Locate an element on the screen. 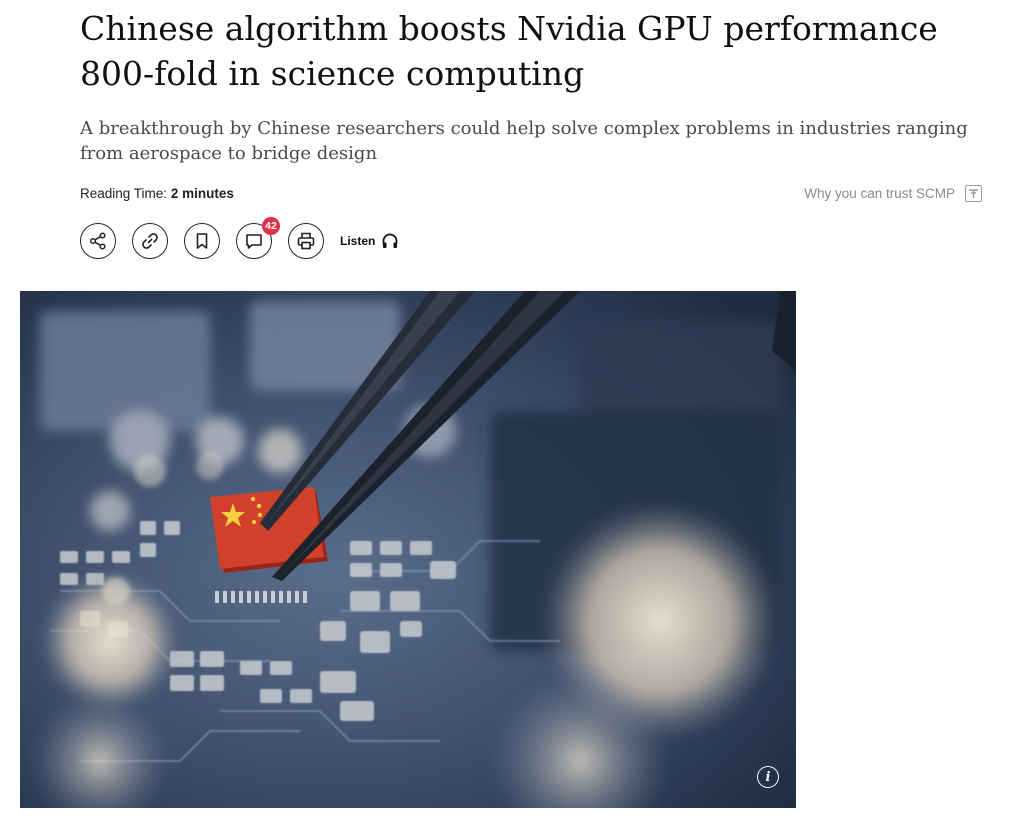 The width and height of the screenshot is (1012, 831). bookmark-icon is located at coordinates (202, 241).